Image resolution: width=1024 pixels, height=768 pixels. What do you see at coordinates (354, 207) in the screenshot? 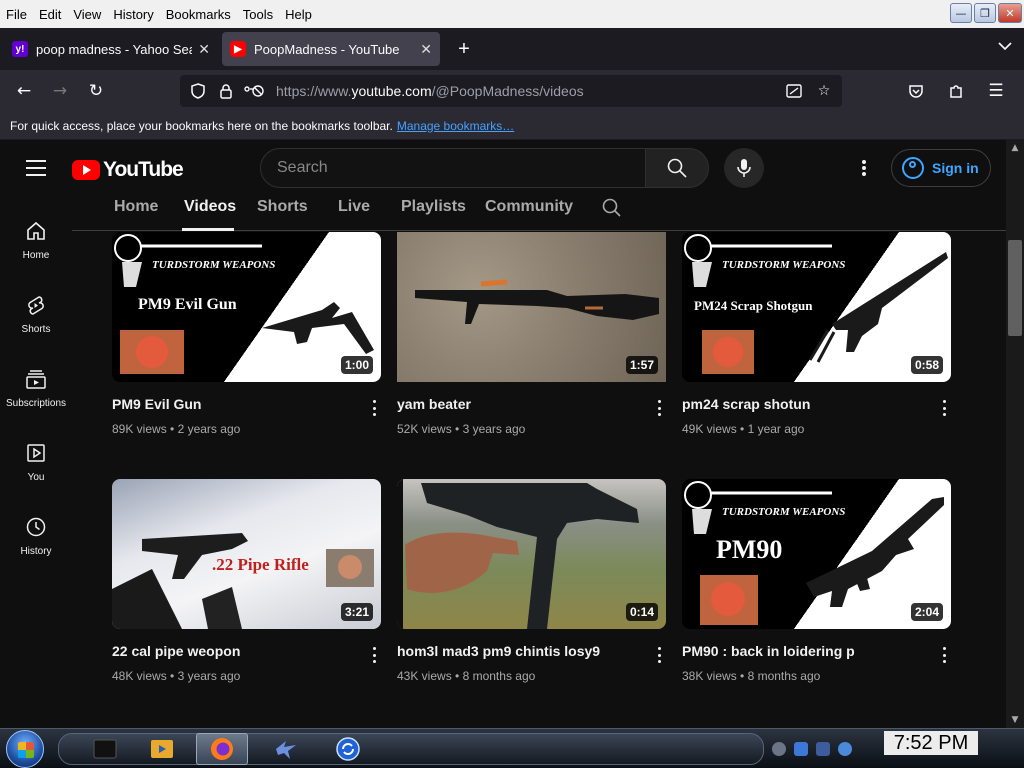
I see `tab-live: Live` at bounding box center [354, 207].